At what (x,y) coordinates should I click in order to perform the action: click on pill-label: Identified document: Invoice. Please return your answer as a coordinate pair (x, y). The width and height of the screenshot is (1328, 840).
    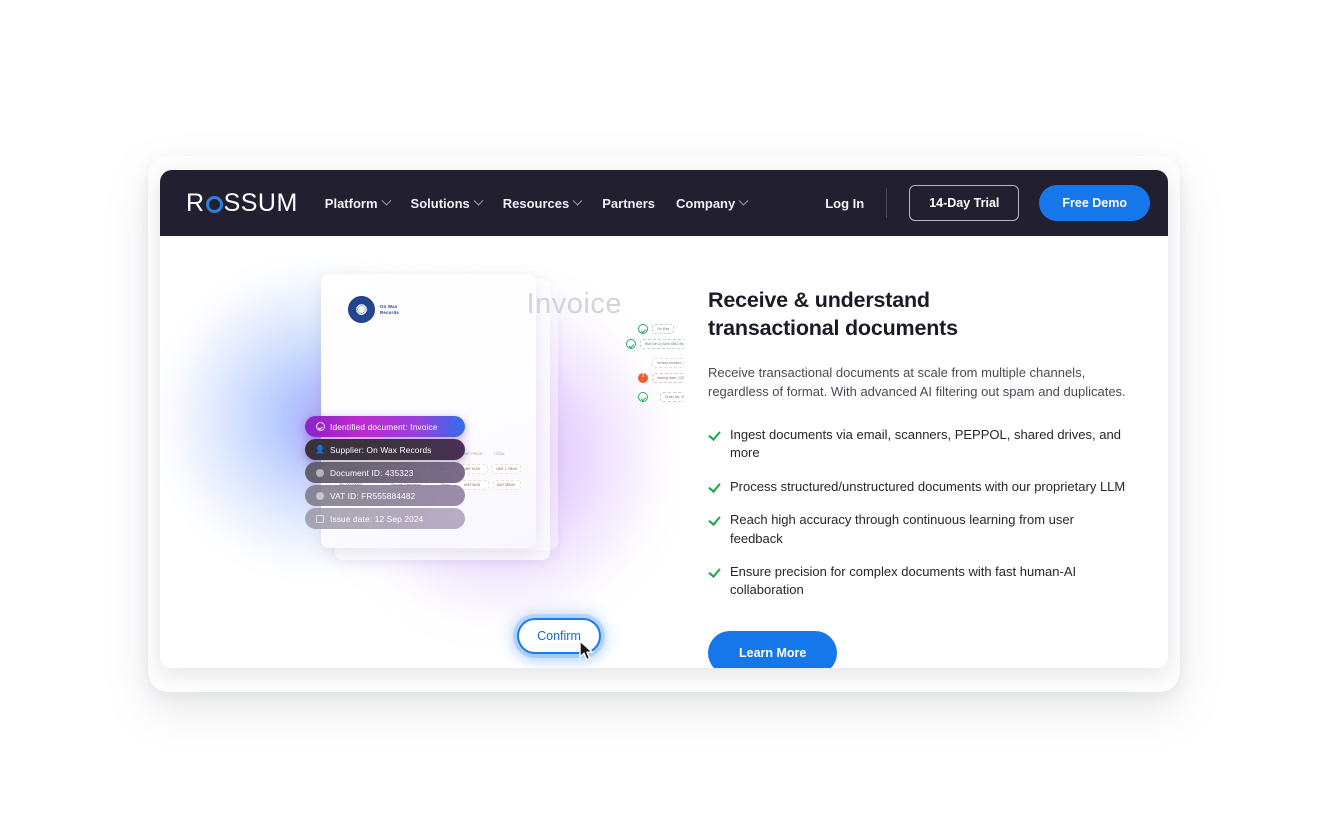
    Looking at the image, I should click on (384, 426).